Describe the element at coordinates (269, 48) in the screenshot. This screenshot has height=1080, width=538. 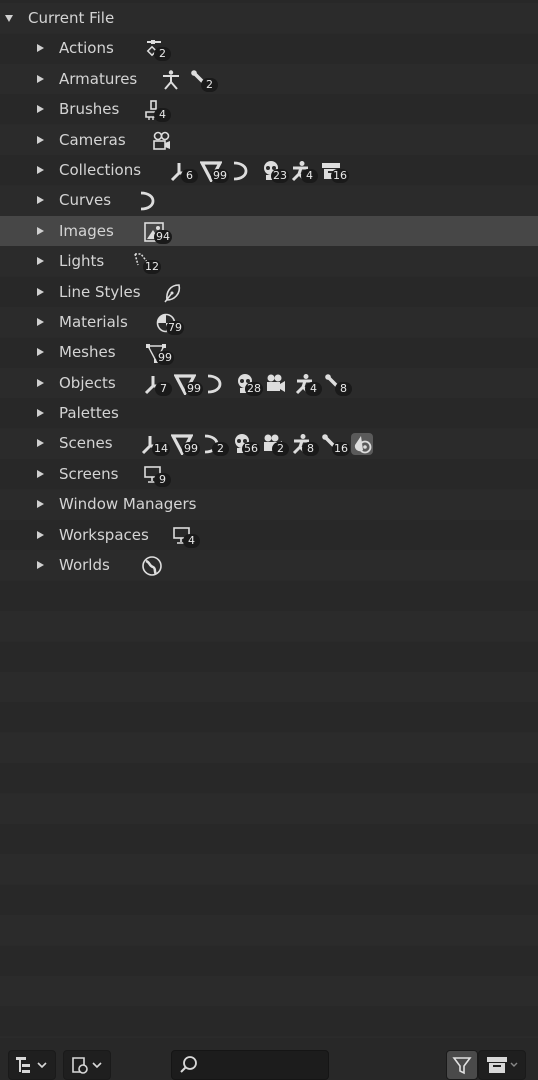
I see `tree-item-actions: Actions 2` at that location.